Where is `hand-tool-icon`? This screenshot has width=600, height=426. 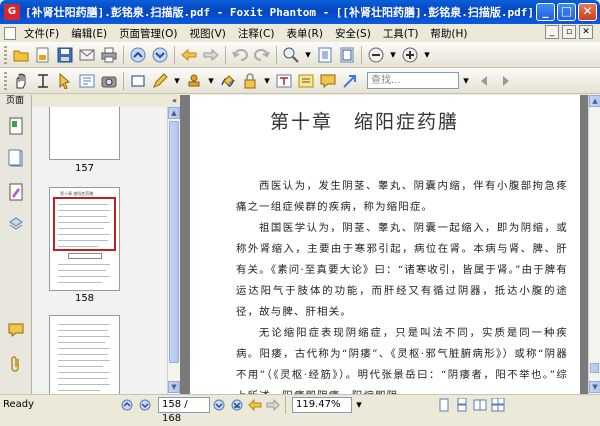
hand-tool-icon is located at coordinates (21, 81).